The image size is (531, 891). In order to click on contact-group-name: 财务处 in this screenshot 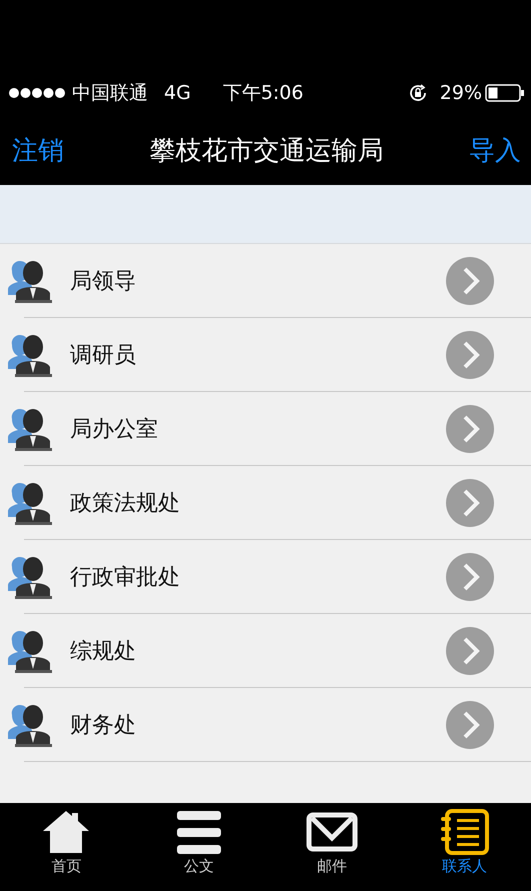, I will do `click(258, 725)`.